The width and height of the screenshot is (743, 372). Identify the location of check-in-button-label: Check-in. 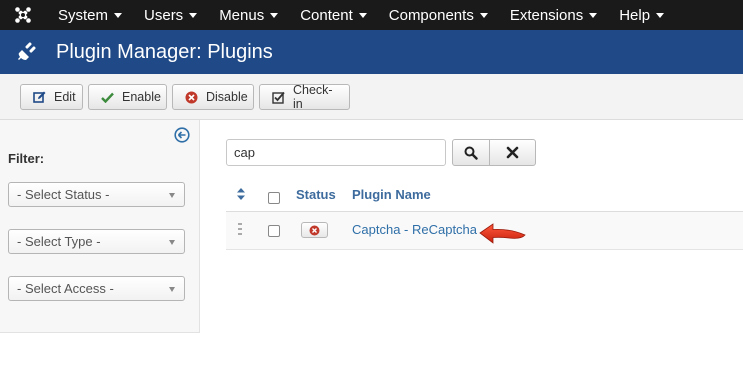
(313, 97).